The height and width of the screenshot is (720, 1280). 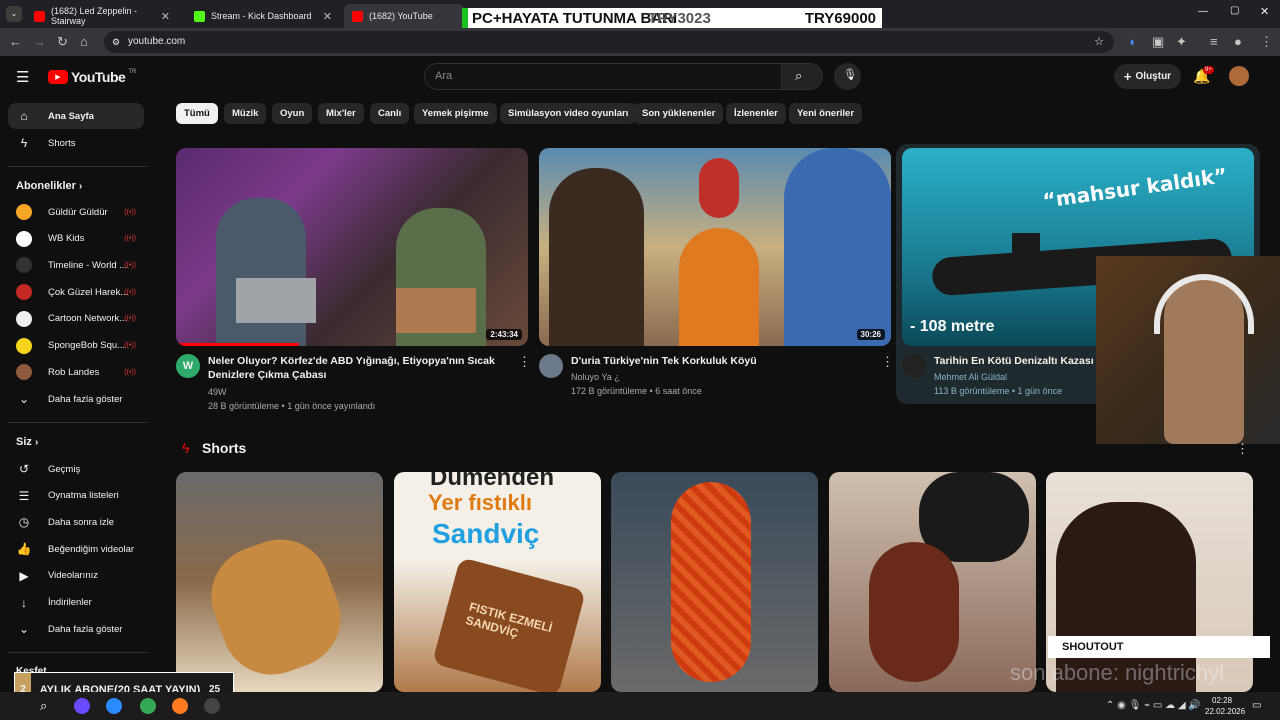 I want to click on filter-chip: Tümü, so click(x=197, y=113).